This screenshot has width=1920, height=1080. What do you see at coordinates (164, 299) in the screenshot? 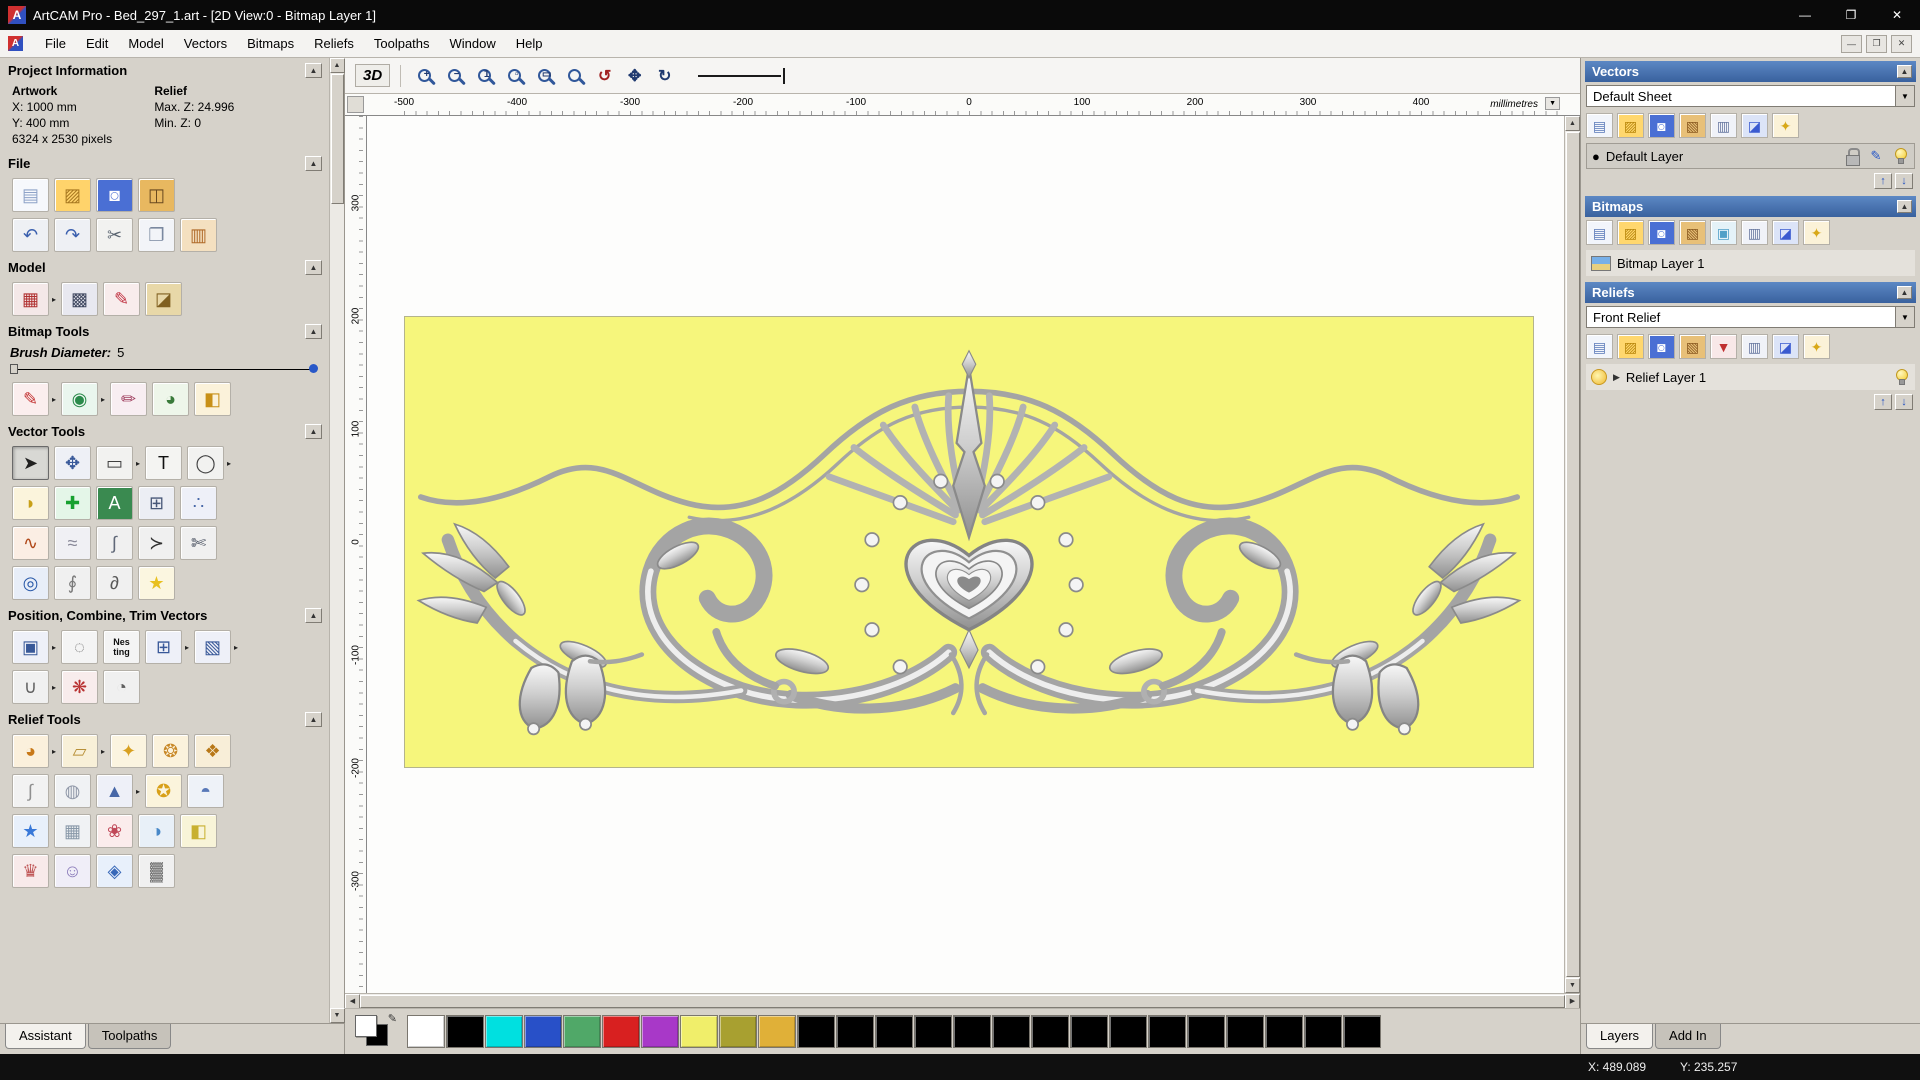
I see `model-preview-icon: ◪` at bounding box center [164, 299].